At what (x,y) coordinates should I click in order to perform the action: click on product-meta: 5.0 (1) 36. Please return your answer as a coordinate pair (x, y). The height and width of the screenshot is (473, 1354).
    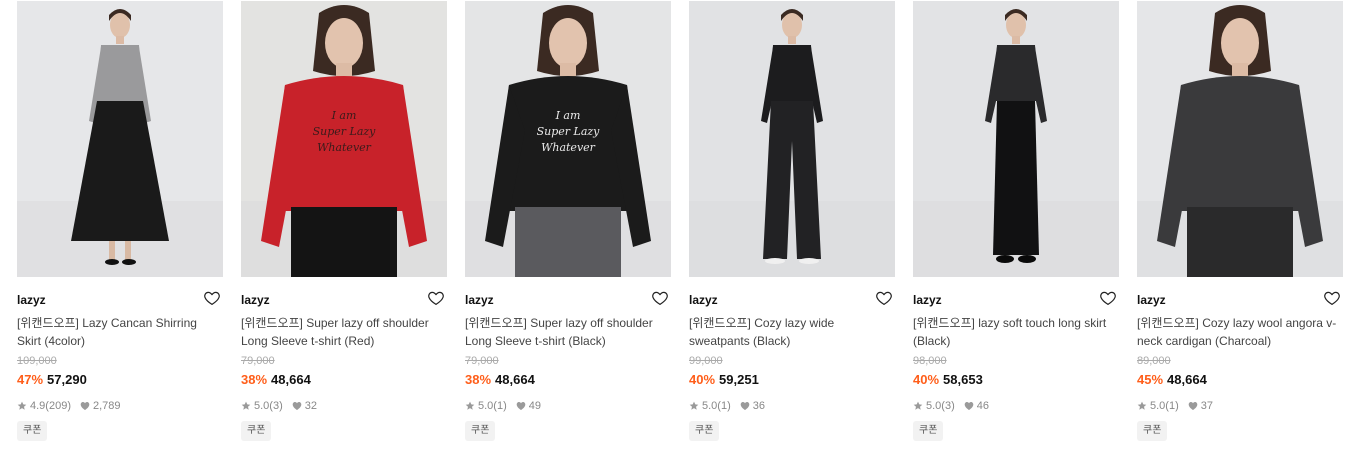
    Looking at the image, I should click on (792, 406).